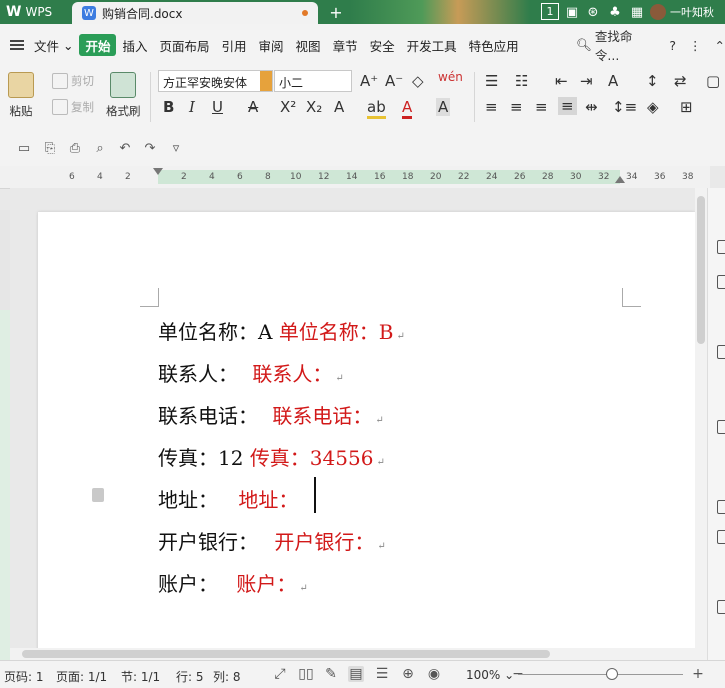 The image size is (725, 688). Describe the element at coordinates (721, 507) in the screenshot. I see `image-icon` at that location.